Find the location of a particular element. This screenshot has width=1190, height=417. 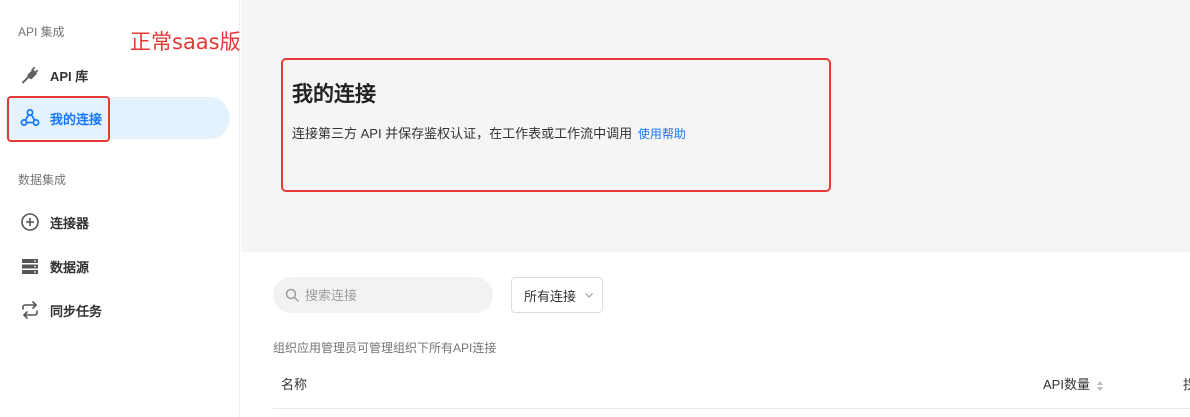

annotation-highlight-box is located at coordinates (58, 119).